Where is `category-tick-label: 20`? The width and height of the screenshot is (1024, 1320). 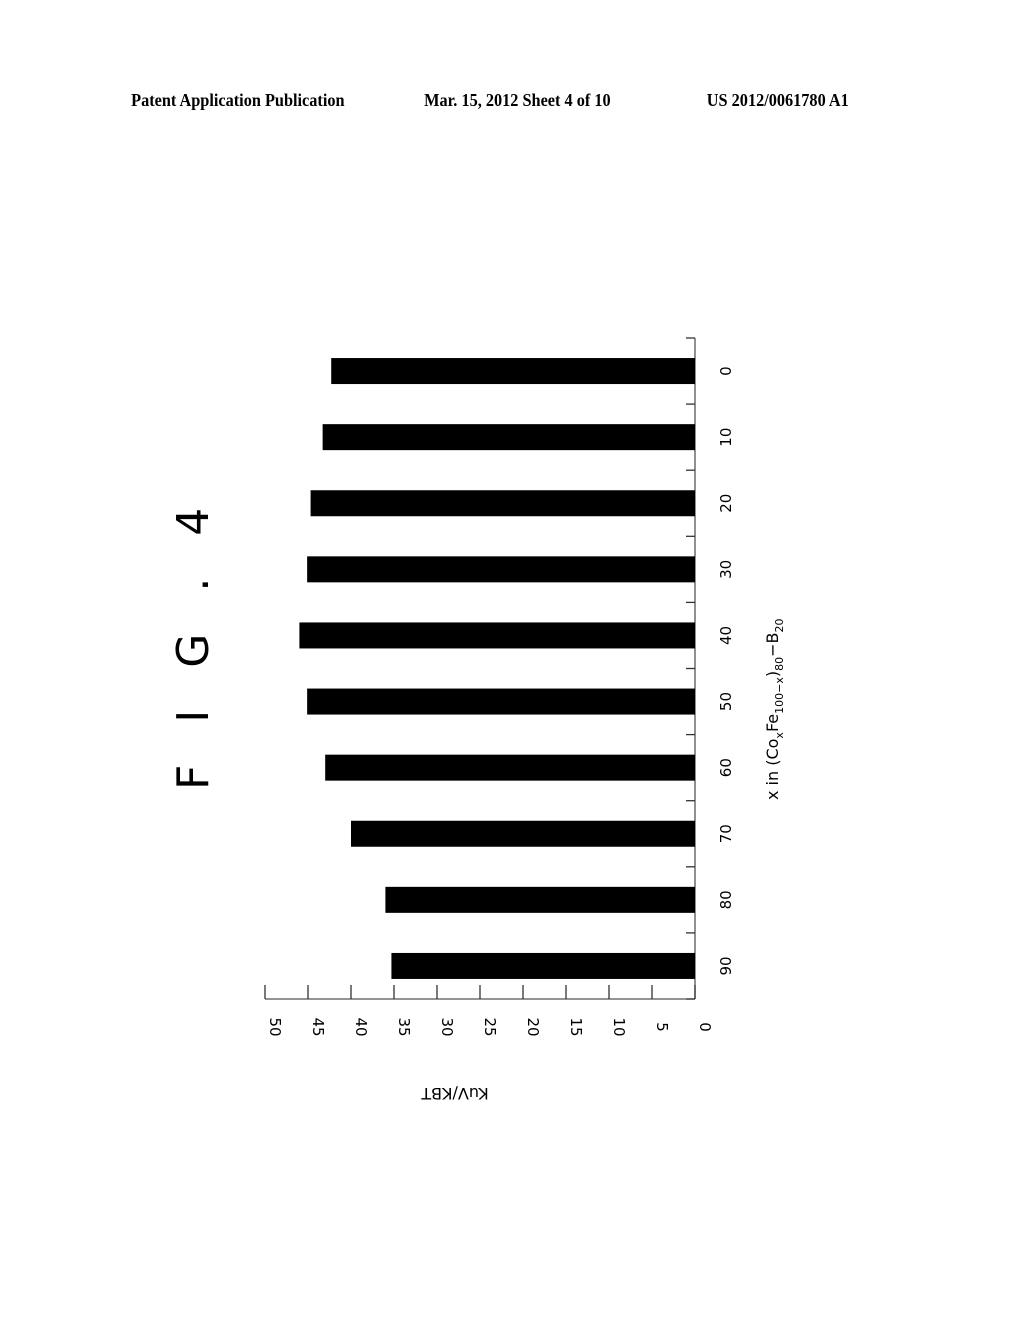 category-tick-label: 20 is located at coordinates (726, 503).